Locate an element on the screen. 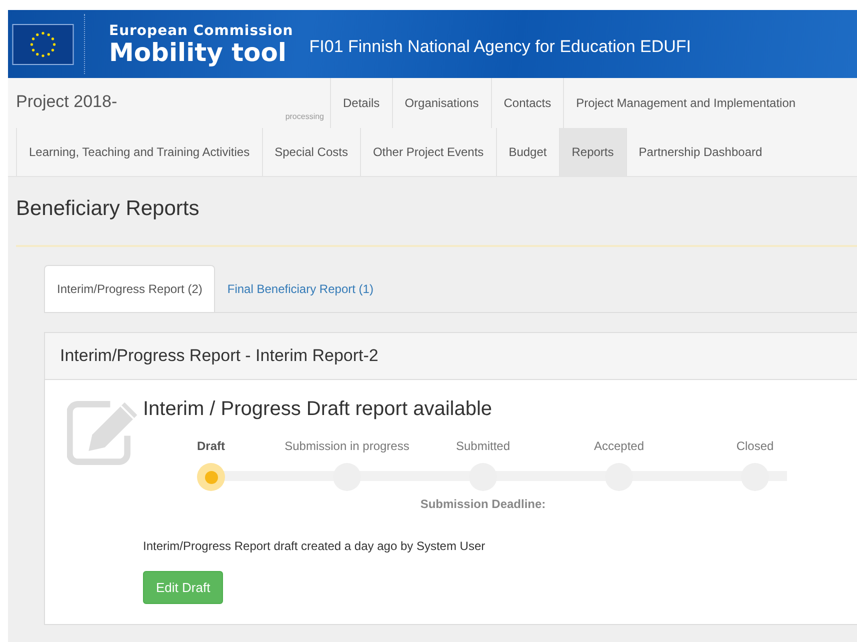 This screenshot has width=857, height=642. nav-tab: Learning, Teaching and Training Activities is located at coordinates (139, 152).